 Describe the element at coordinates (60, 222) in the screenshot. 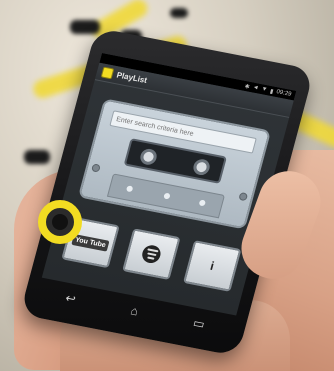

I see `ring-center` at that location.